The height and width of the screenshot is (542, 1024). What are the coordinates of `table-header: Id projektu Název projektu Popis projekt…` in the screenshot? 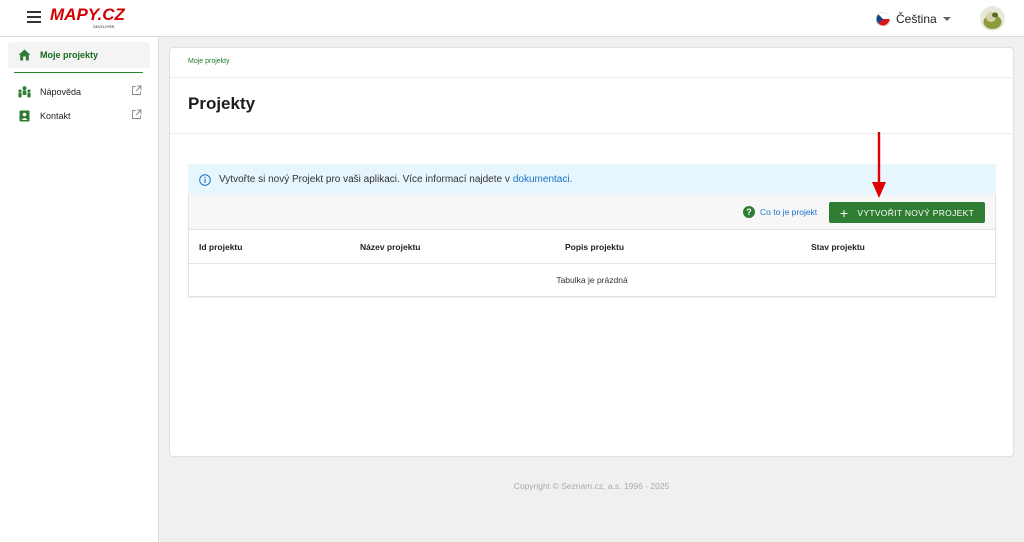 It's located at (592, 247).